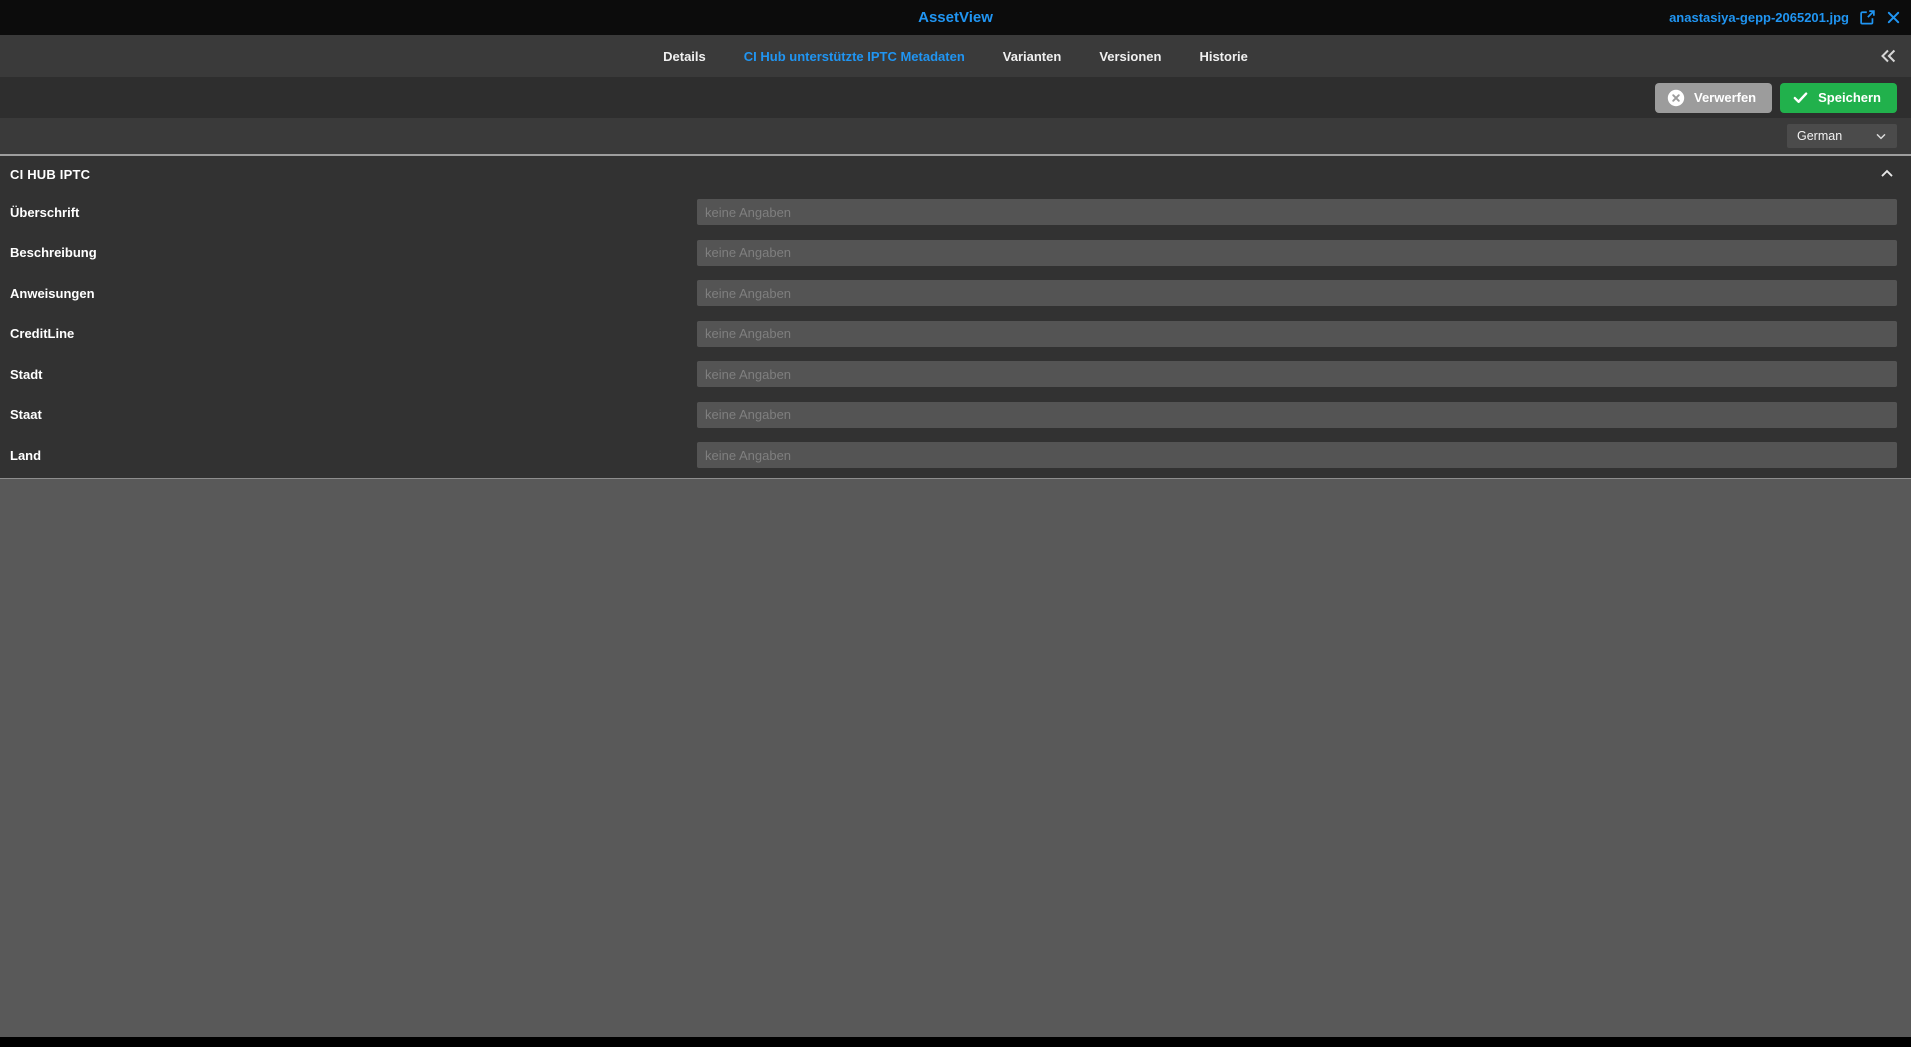  Describe the element at coordinates (1032, 56) in the screenshot. I see `tab-varianten: Varianten` at that location.